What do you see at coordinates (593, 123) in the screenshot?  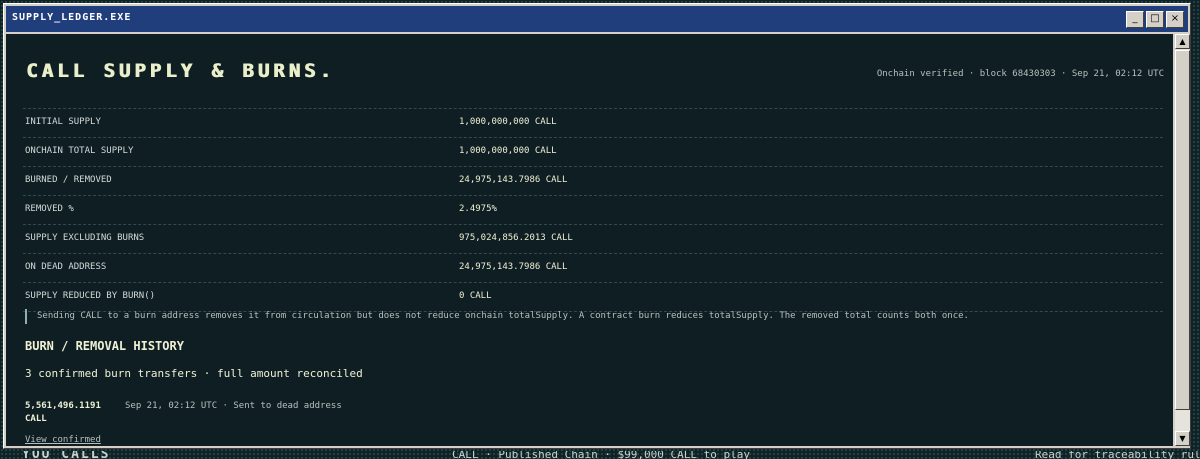 I see `table-row: INITIAL SUPPLY 1,000,000,000 CALL` at bounding box center [593, 123].